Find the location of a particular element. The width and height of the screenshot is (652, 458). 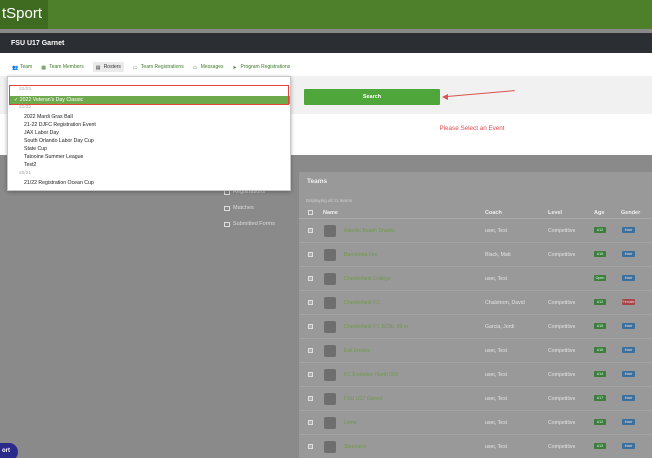

col-age: Age is located at coordinates (599, 213).